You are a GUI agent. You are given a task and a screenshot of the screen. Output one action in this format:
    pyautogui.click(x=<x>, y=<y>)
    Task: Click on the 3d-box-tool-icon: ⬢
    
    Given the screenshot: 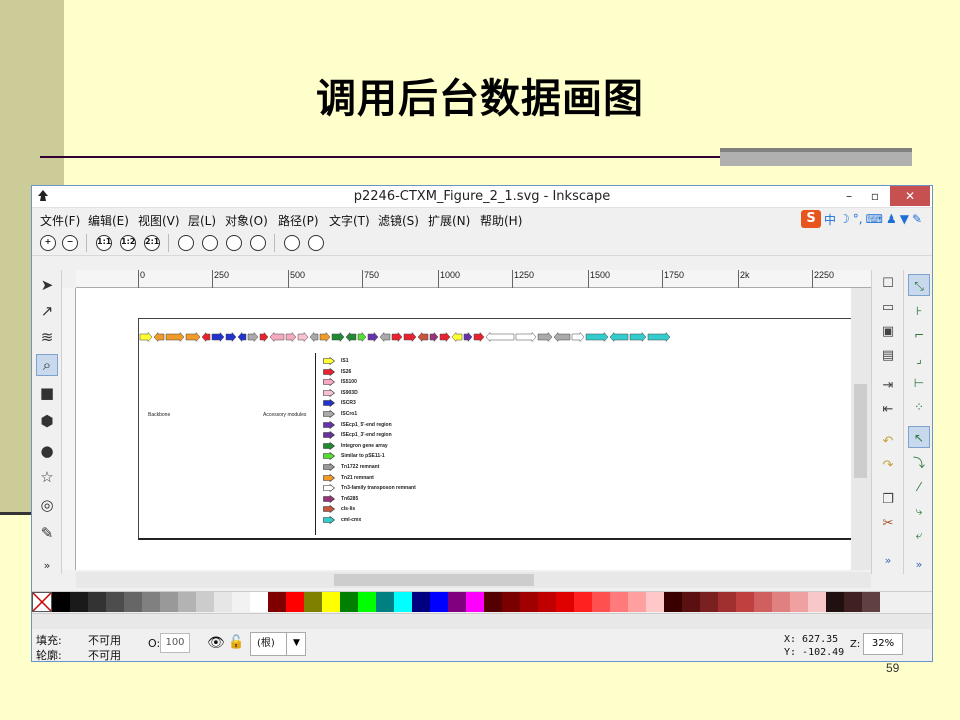 What is the action you would take?
    pyautogui.click(x=47, y=421)
    